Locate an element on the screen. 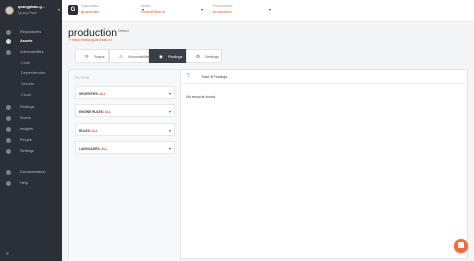 The width and height of the screenshot is (474, 261). filter-rules: RULES: ALL ▾ is located at coordinates (125, 129).